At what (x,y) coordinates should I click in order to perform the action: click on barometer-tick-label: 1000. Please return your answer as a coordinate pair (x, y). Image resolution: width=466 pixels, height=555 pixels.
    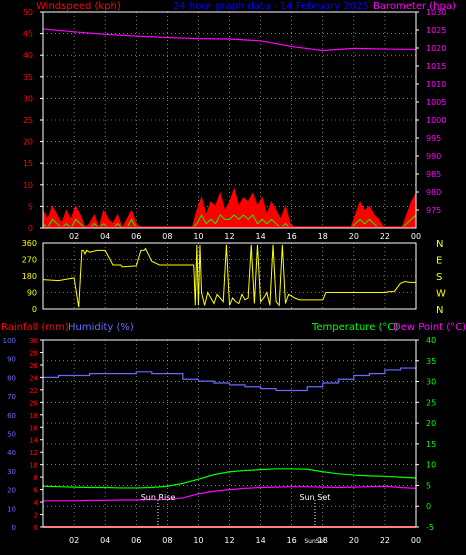
    Looking at the image, I should click on (436, 120).